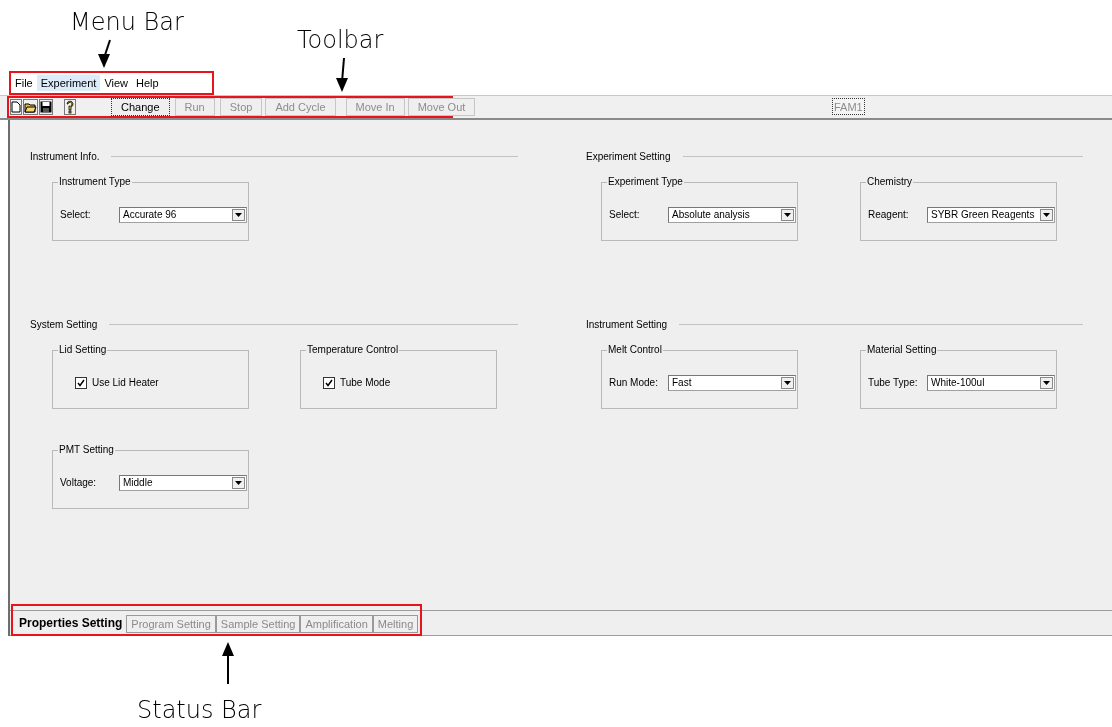  I want to click on group-title: Temperature Control, so click(353, 349).